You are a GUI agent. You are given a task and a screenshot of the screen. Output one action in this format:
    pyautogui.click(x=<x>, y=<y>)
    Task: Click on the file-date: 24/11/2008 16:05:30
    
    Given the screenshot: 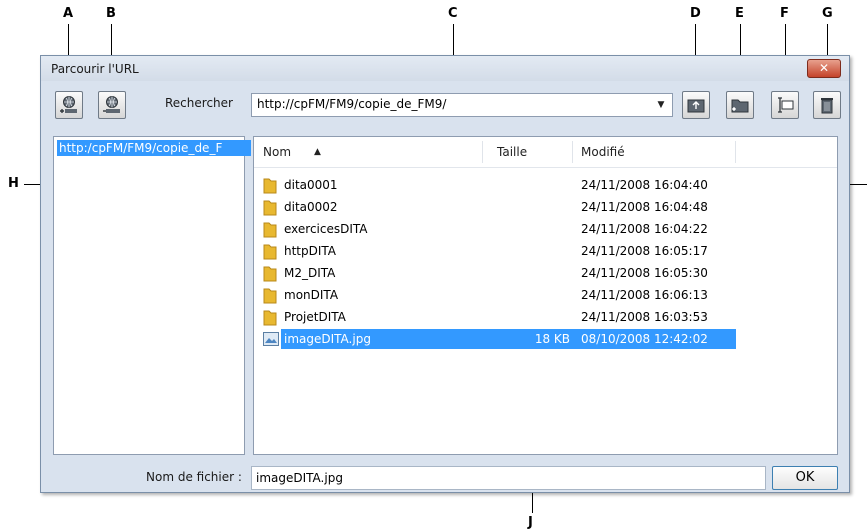 What is the action you would take?
    pyautogui.click(x=644, y=273)
    